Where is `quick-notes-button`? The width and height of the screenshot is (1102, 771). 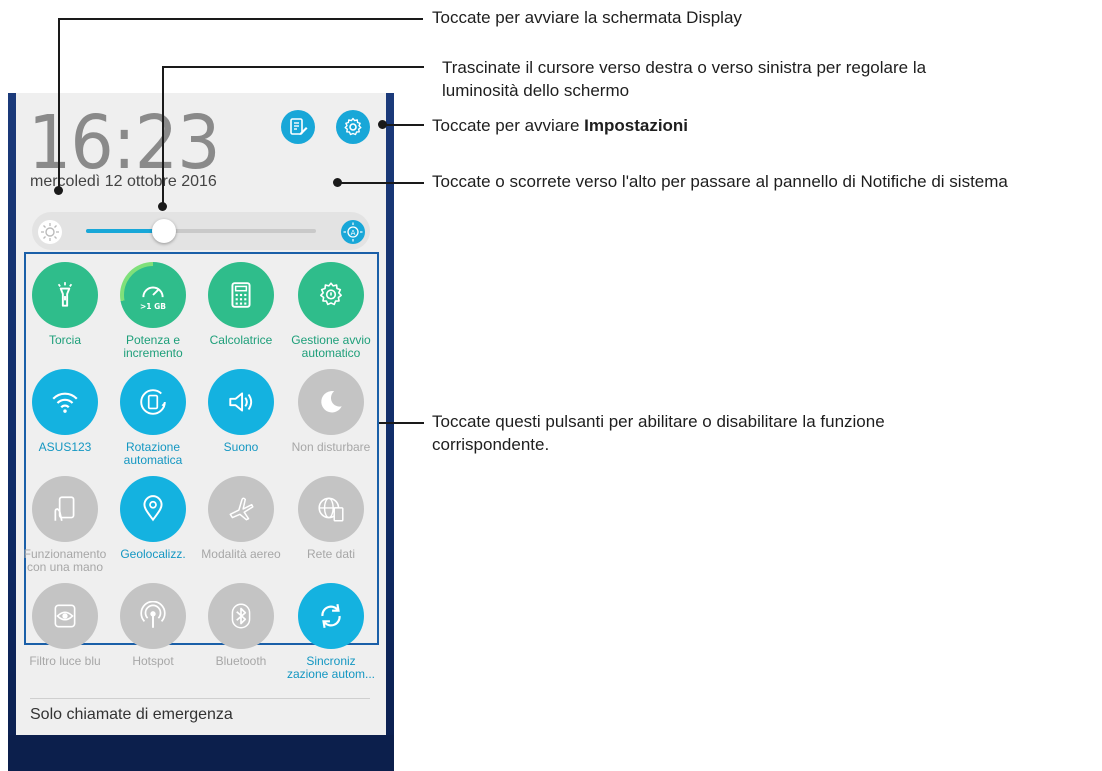
quick-notes-button is located at coordinates (298, 127).